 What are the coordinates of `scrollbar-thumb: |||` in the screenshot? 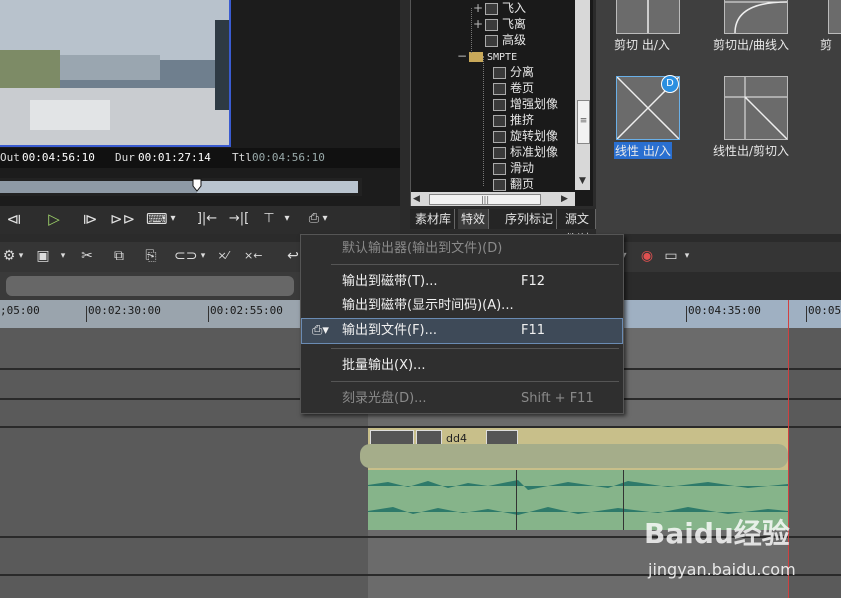 It's located at (485, 199).